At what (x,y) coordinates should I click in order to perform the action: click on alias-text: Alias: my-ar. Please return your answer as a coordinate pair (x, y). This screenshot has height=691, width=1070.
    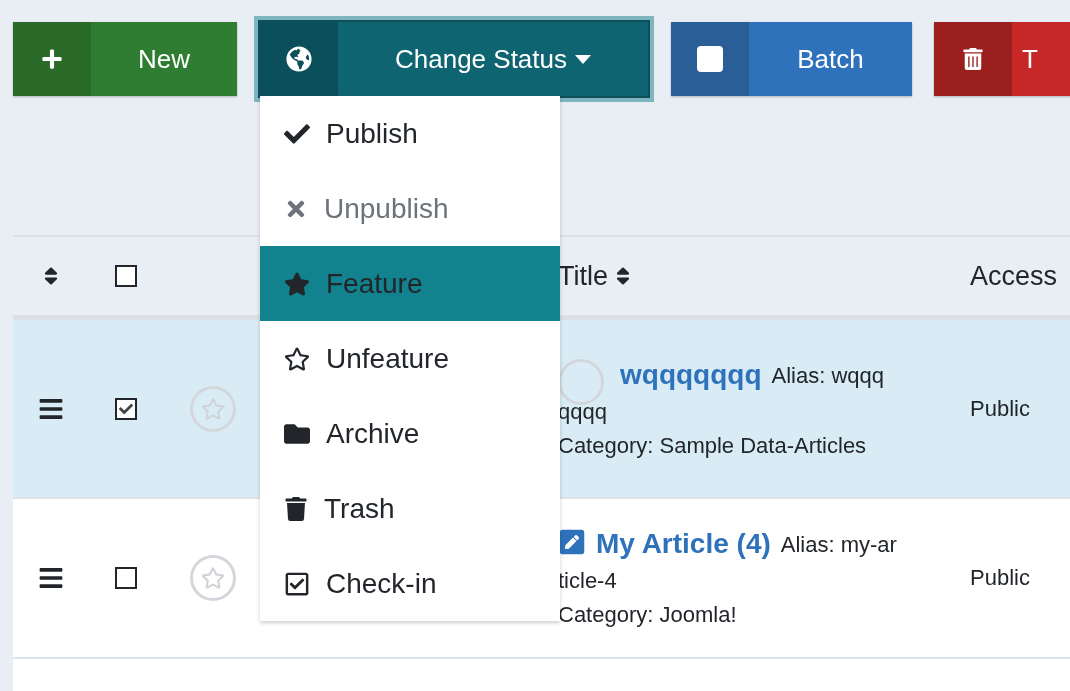
    Looking at the image, I should click on (838, 545).